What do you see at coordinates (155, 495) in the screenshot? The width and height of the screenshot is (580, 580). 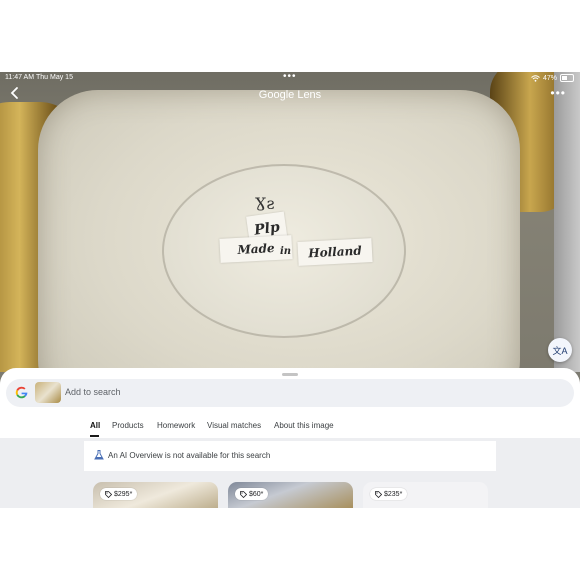 I see `product-card: $295*` at bounding box center [155, 495].